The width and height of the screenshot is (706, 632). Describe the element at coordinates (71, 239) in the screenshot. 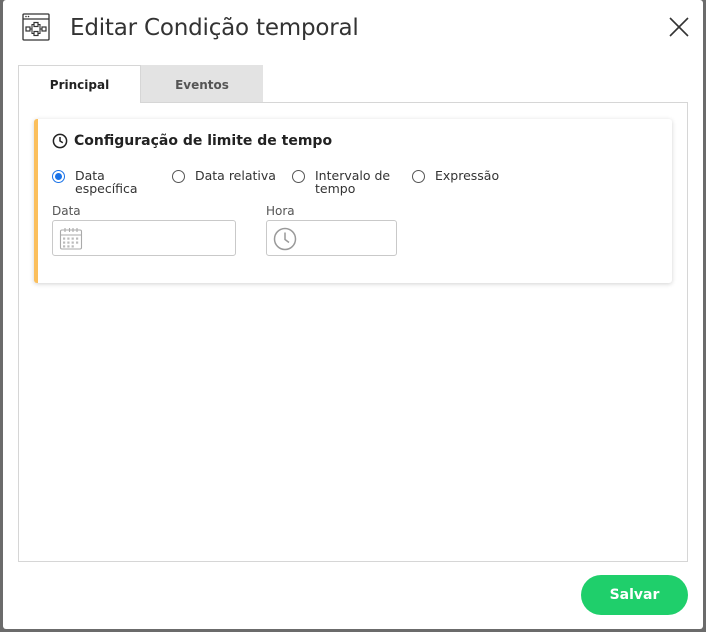

I see `calendar-icon` at that location.